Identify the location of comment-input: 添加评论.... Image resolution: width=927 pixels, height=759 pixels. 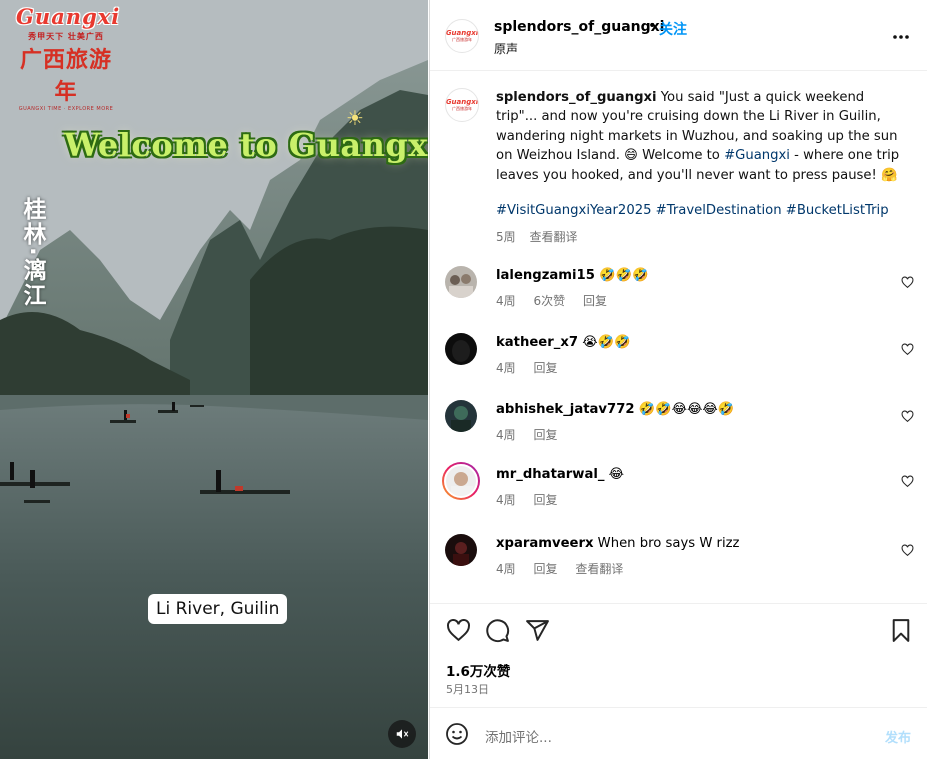
(518, 736).